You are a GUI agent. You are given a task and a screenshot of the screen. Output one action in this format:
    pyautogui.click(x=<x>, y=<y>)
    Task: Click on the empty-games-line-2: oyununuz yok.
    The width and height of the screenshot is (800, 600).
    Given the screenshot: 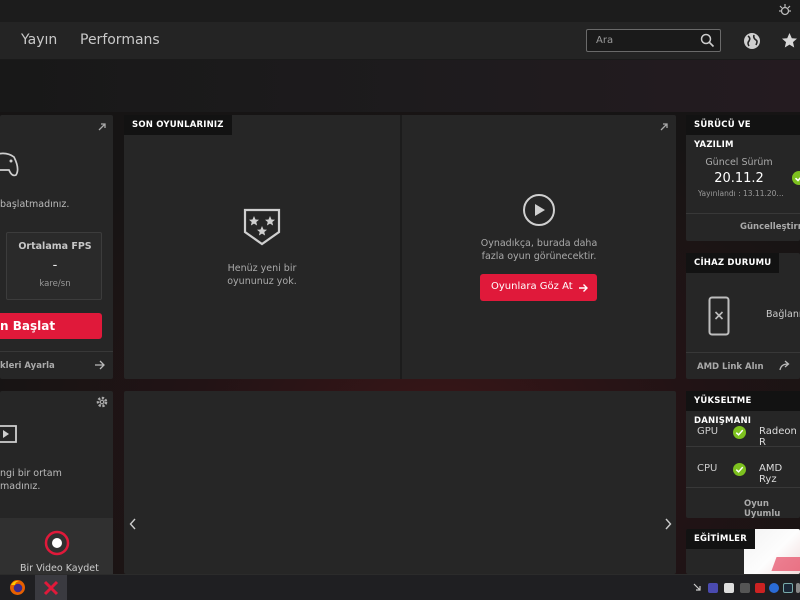 What is the action you would take?
    pyautogui.click(x=262, y=281)
    